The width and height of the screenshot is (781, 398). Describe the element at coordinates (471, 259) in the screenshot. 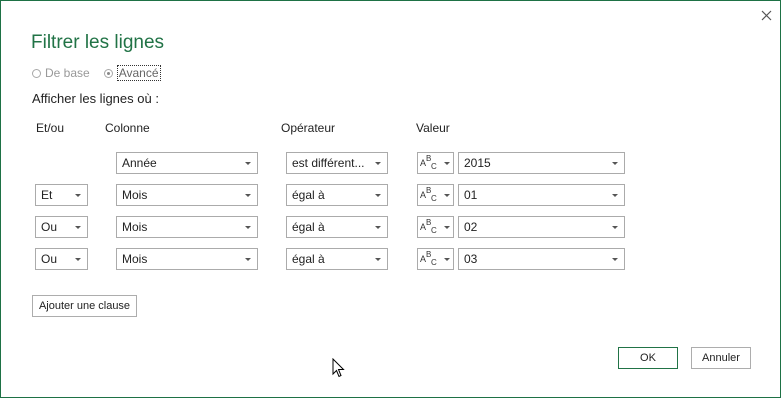

I see `value-dropdown-value: 03` at that location.